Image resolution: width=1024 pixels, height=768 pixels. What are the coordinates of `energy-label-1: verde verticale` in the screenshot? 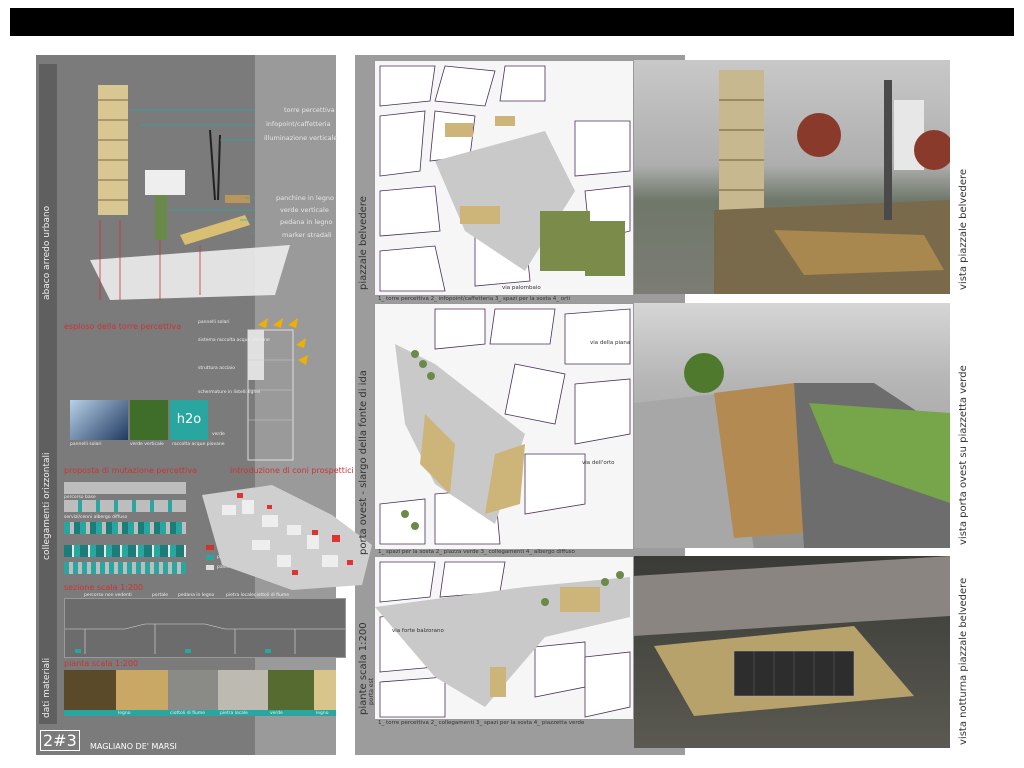 It's located at (147, 444).